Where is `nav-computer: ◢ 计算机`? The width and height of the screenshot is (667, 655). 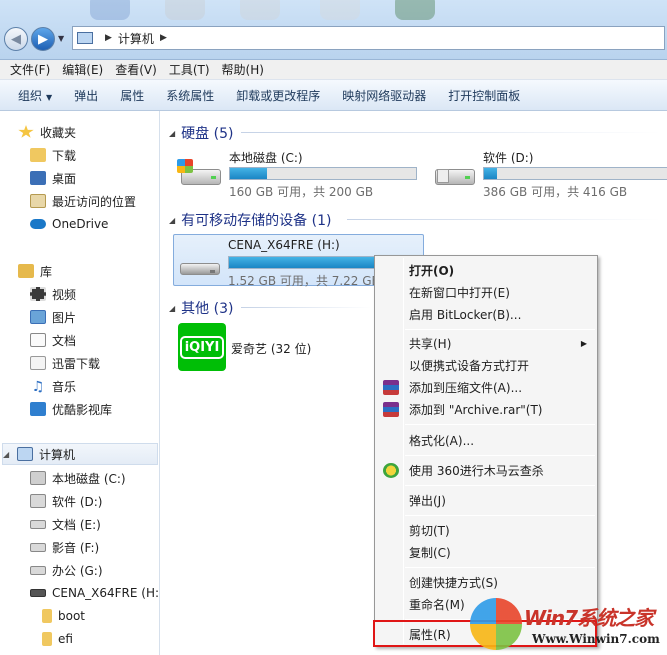 nav-computer: ◢ 计算机 is located at coordinates (80, 454).